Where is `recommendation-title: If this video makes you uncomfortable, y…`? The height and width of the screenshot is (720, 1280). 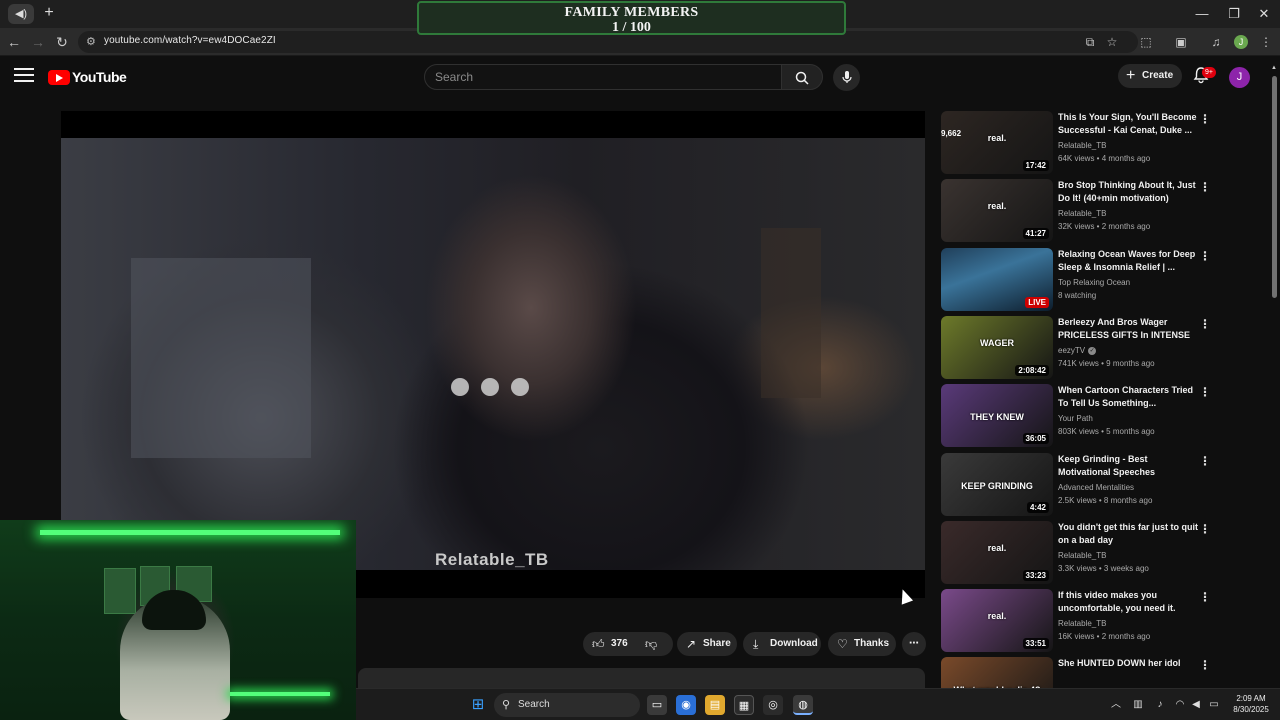 recommendation-title: If this video makes you uncomfortable, y… is located at coordinates (1128, 602).